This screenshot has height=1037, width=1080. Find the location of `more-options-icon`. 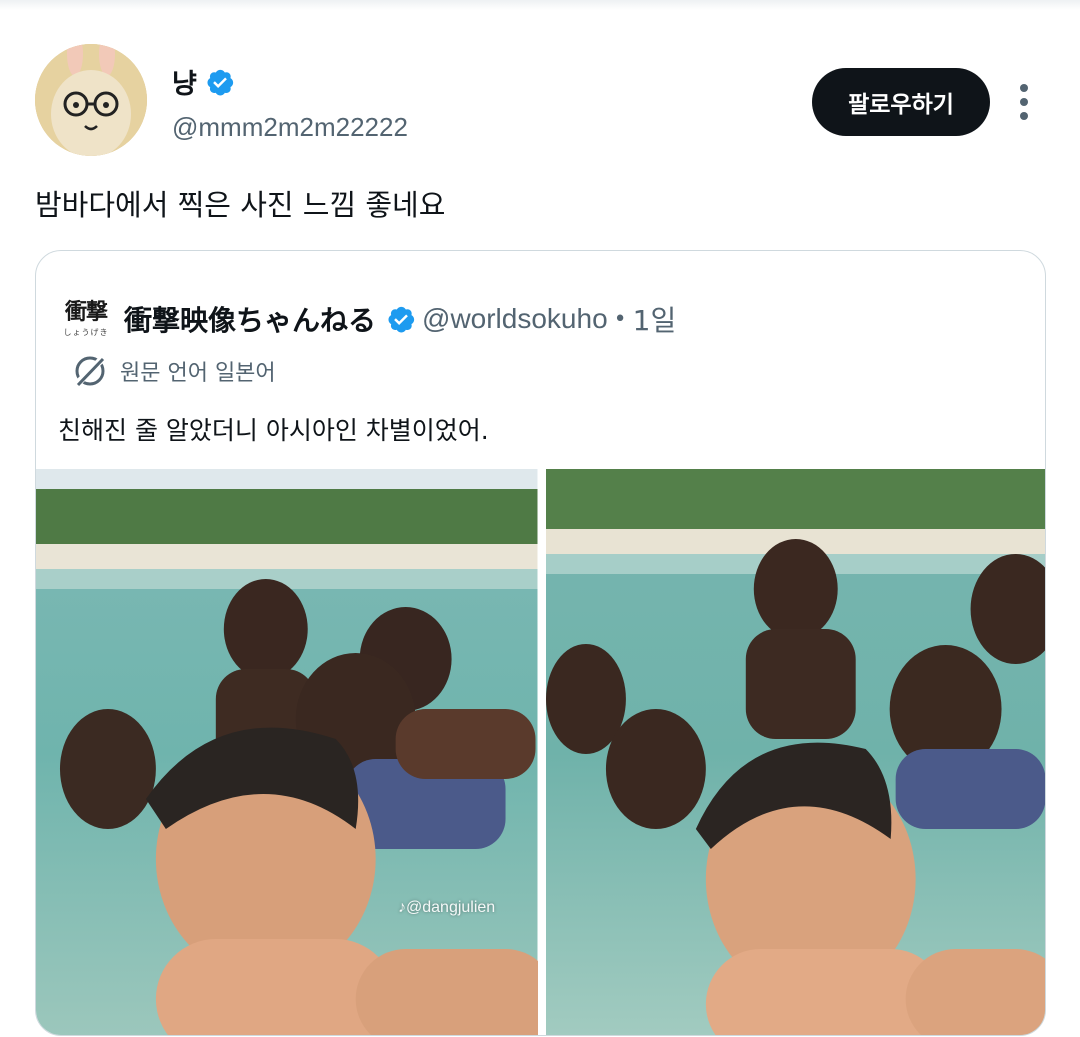

more-options-icon is located at coordinates (1024, 102).